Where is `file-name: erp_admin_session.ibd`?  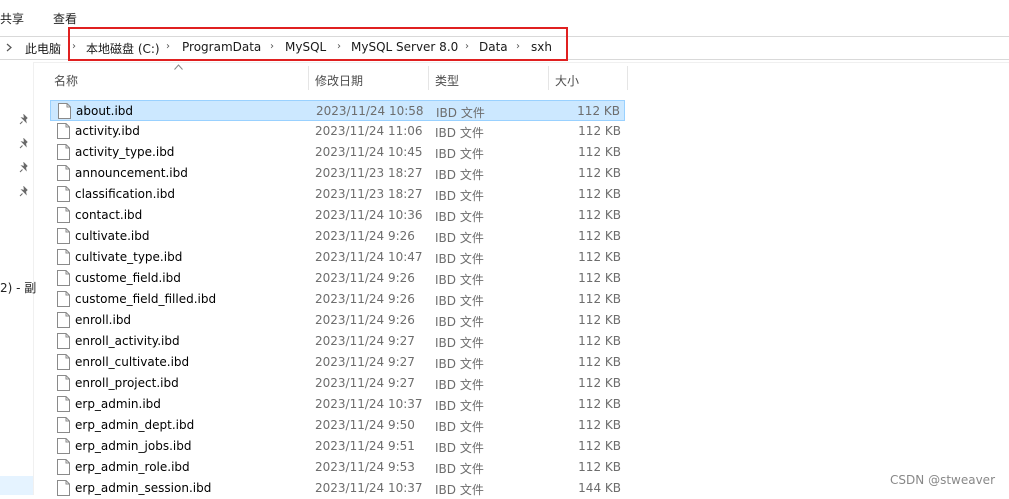
file-name: erp_admin_session.ibd is located at coordinates (143, 488).